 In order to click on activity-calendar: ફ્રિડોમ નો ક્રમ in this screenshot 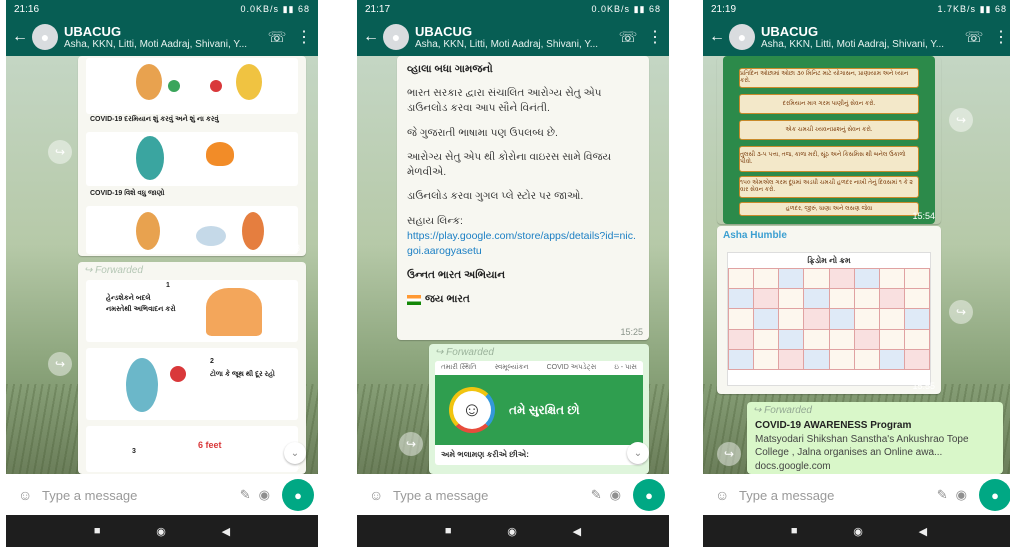, I will do `click(829, 319)`.